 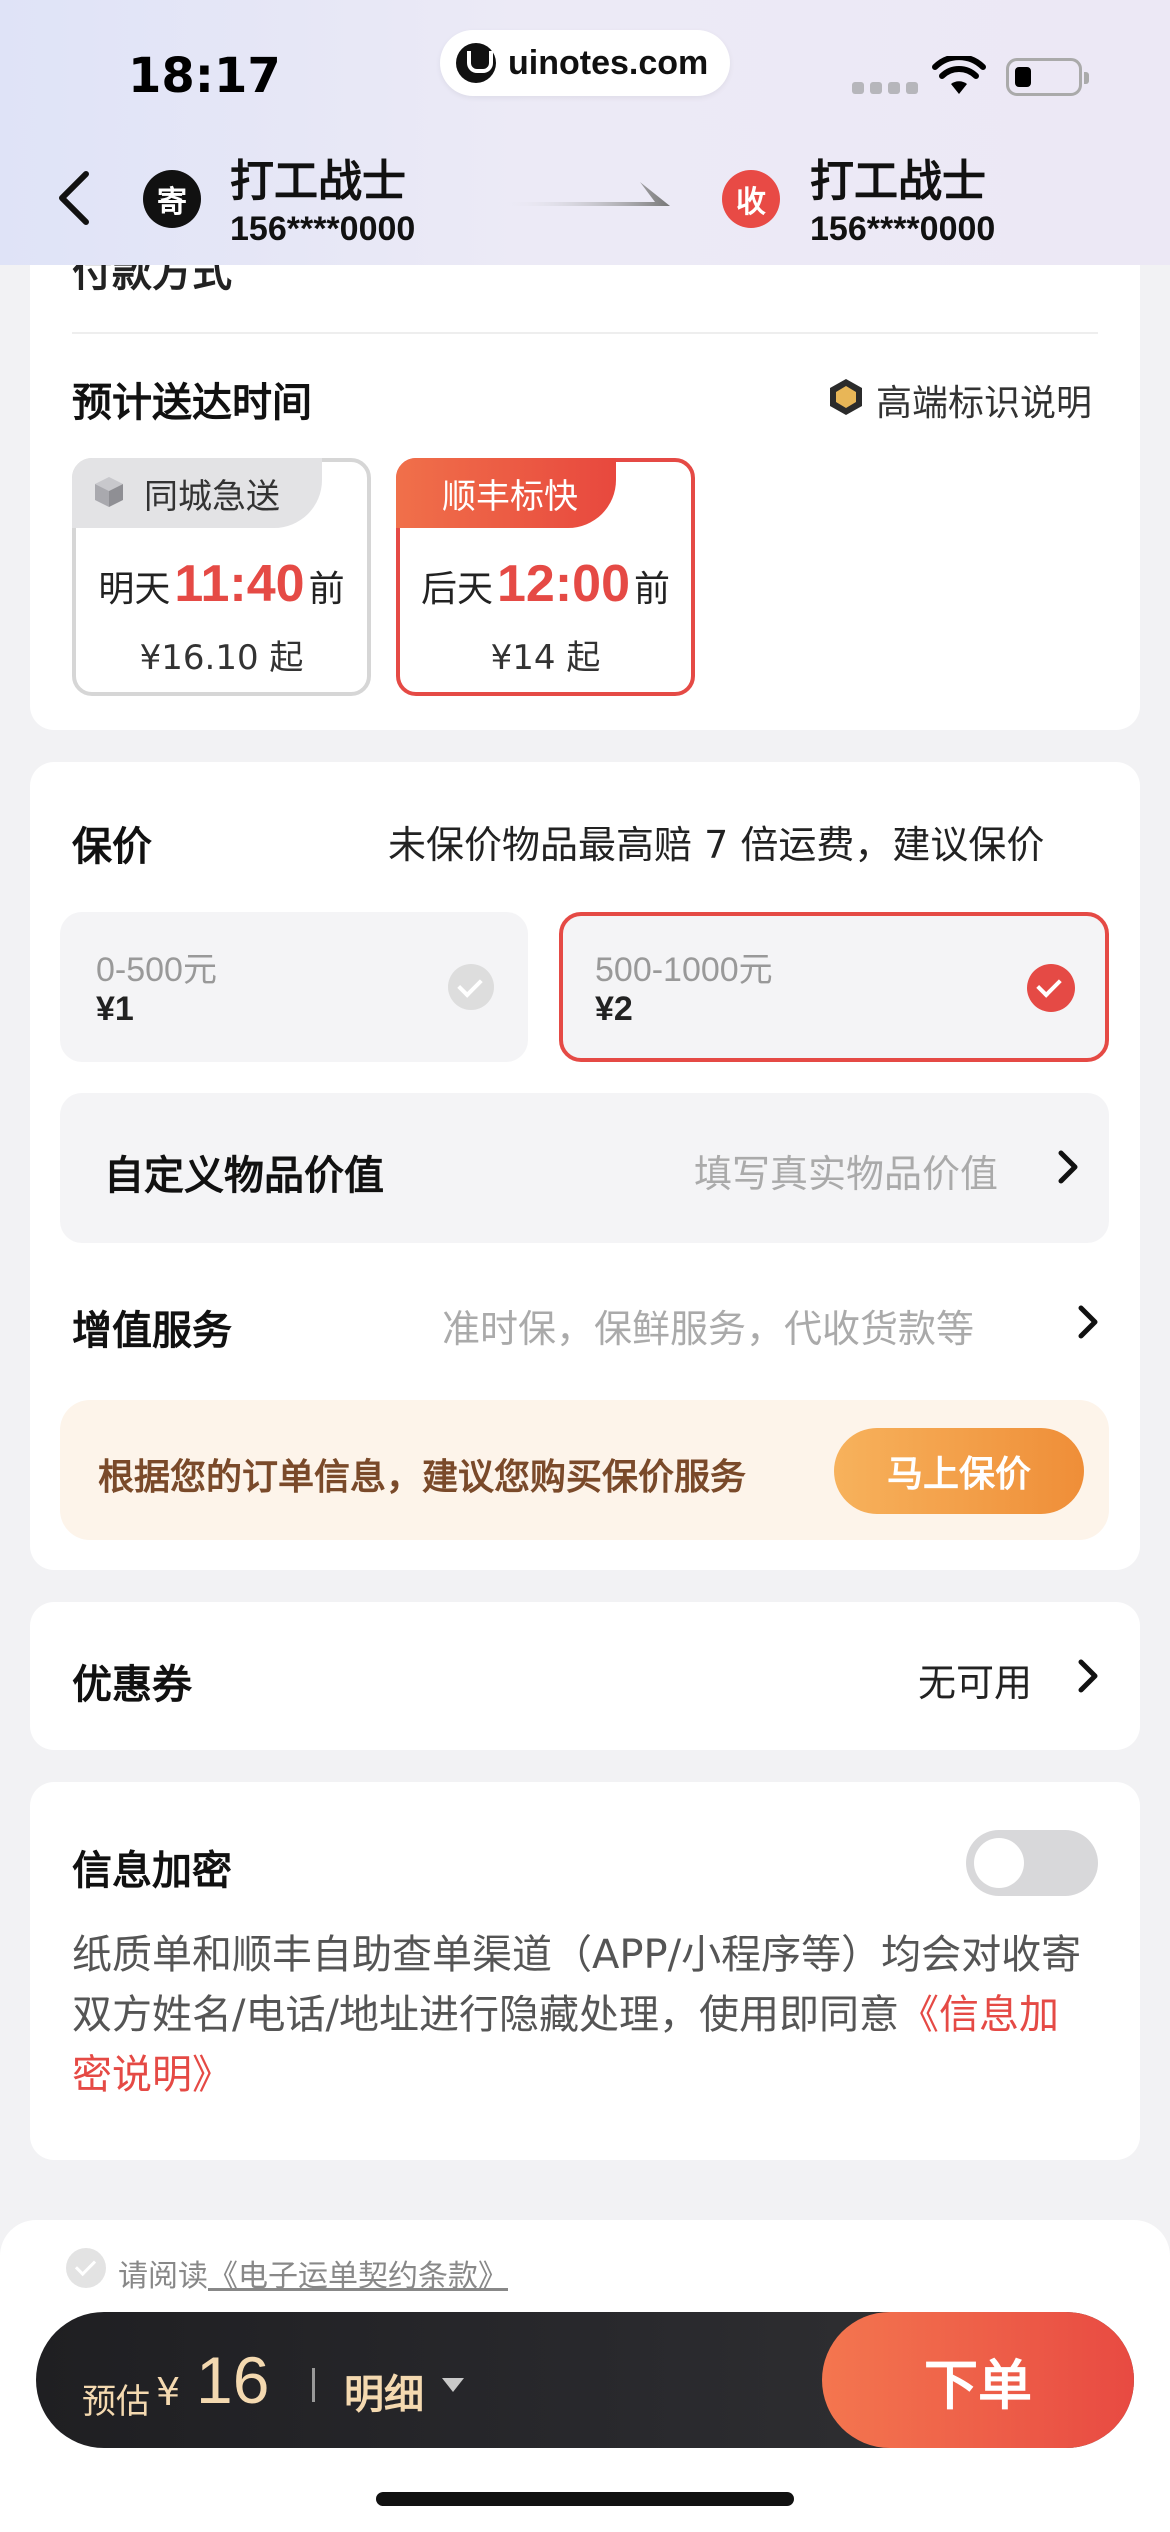 What do you see at coordinates (197, 493) in the screenshot?
I see `option-tag: 同城急送` at bounding box center [197, 493].